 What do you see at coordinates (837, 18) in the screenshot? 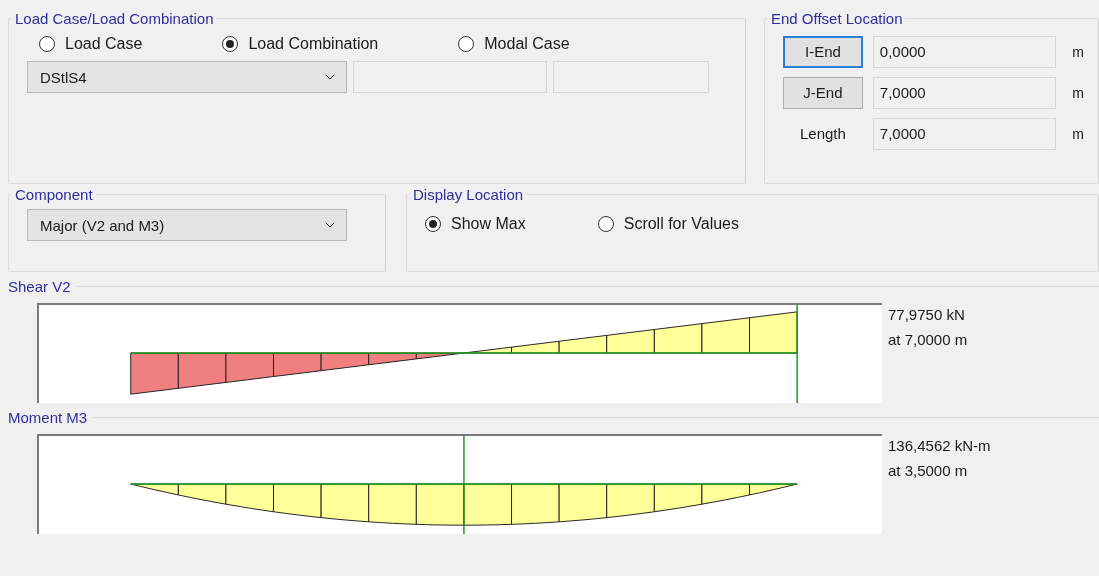
I see `group-title: End Offset Location` at bounding box center [837, 18].